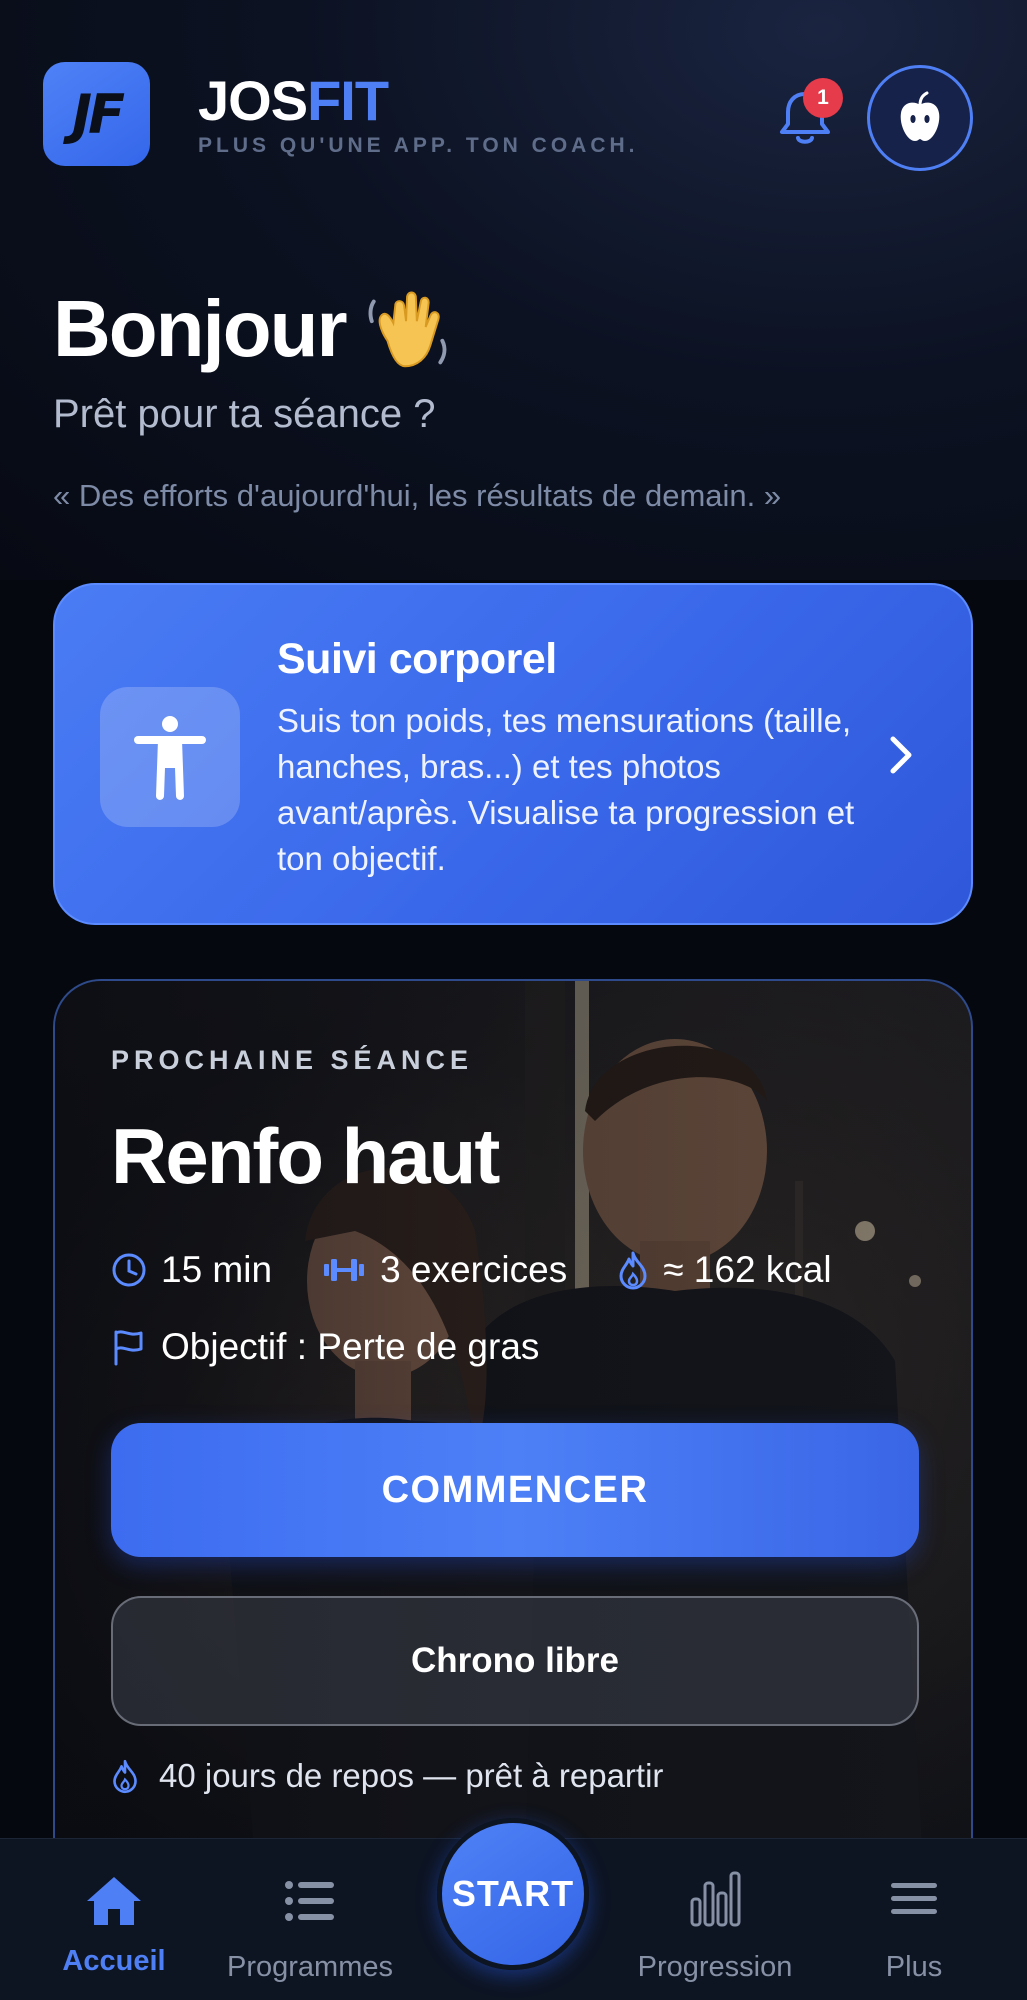 The height and width of the screenshot is (2000, 1027). I want to click on dumbbell-icon, so click(344, 1270).